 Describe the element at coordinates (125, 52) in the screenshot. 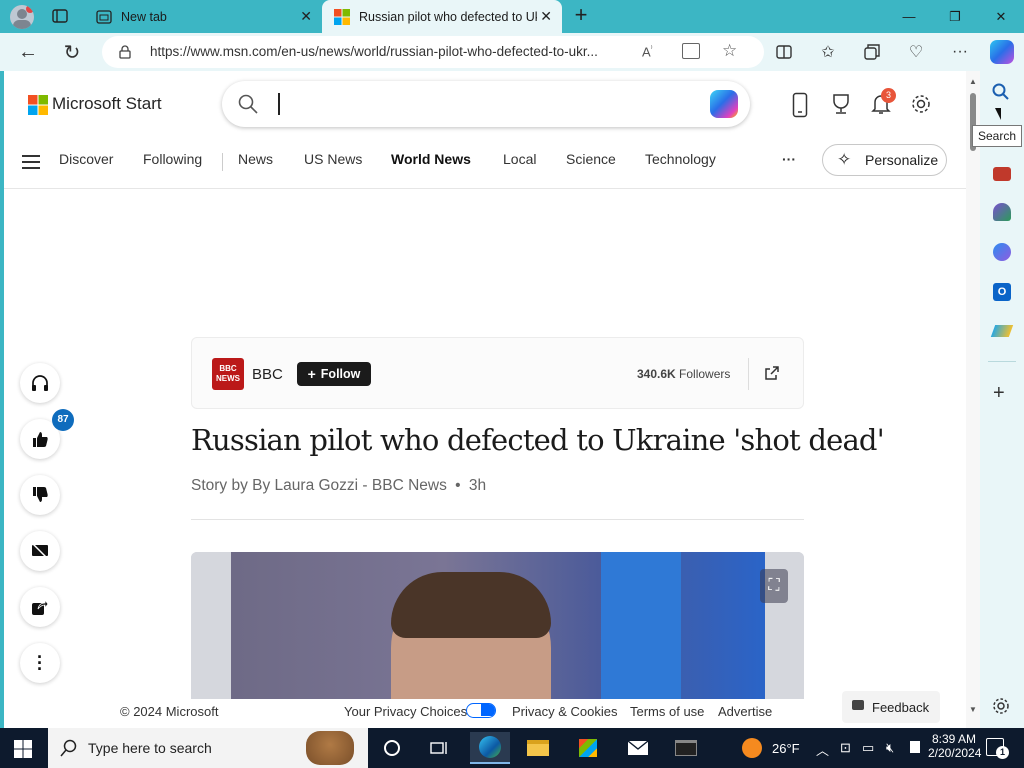

I see `lock-icon` at that location.